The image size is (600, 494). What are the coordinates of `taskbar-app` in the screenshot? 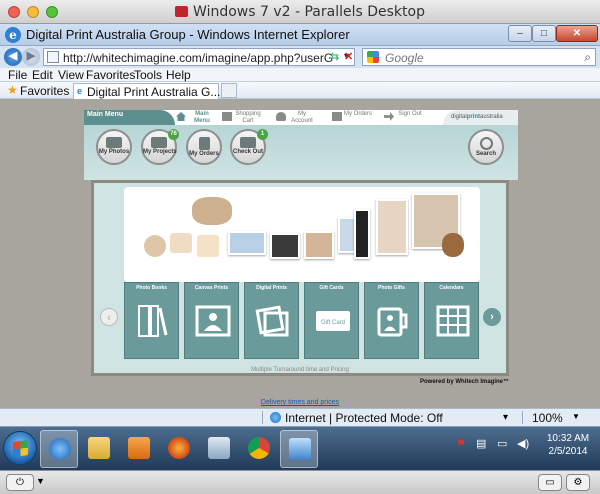 It's located at (219, 449).